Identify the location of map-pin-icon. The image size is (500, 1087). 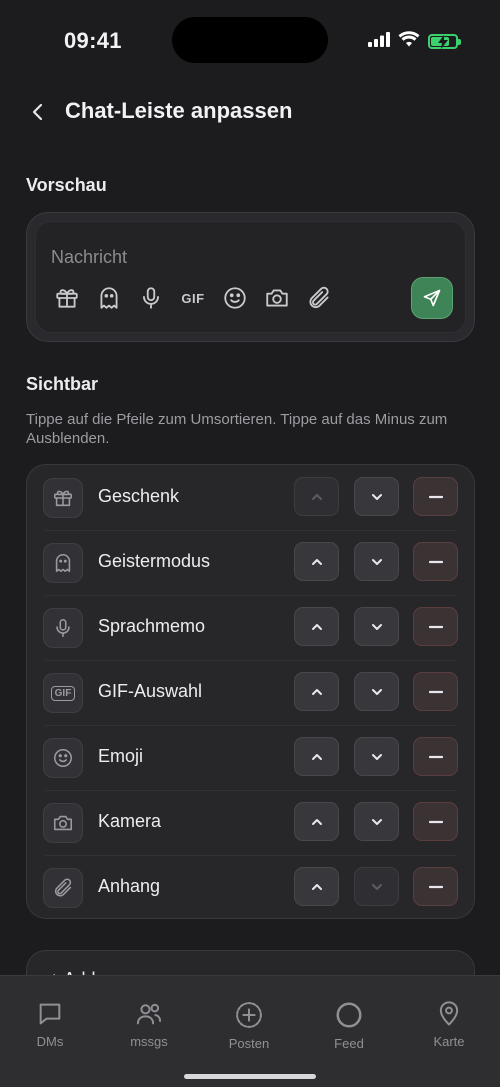
(449, 1013).